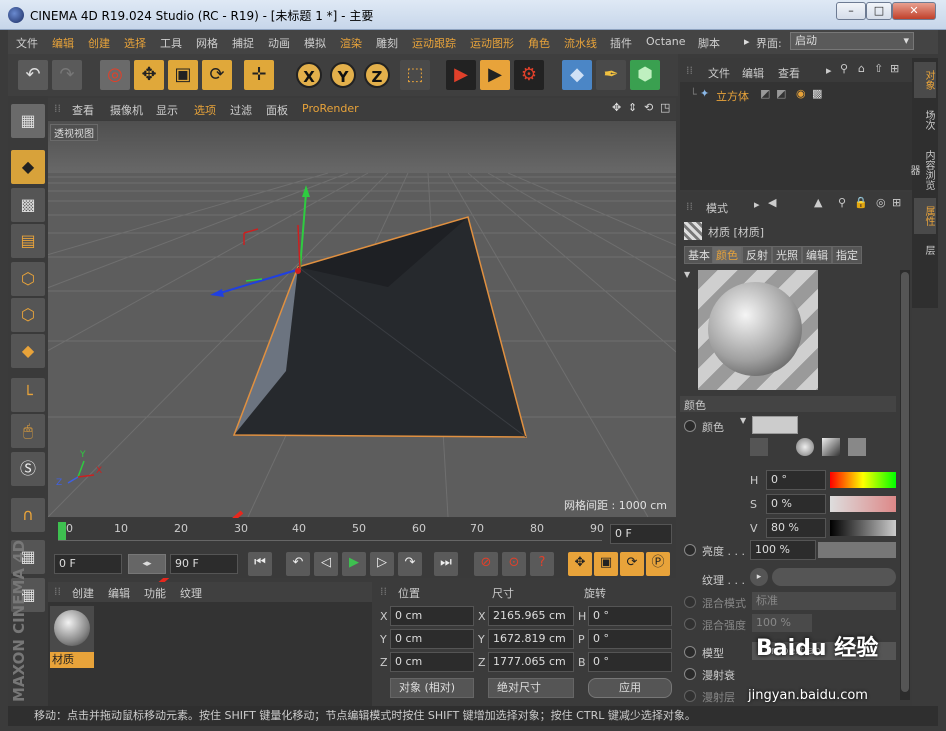  Describe the element at coordinates (817, 93) in the screenshot. I see `texture-tag-icon: ▩` at that location.